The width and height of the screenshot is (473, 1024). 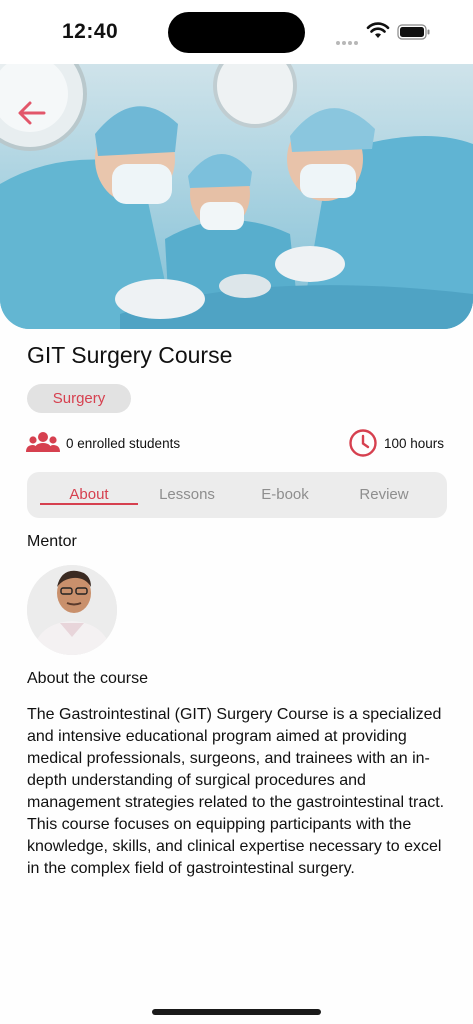 What do you see at coordinates (43, 442) in the screenshot?
I see `users-icon` at bounding box center [43, 442].